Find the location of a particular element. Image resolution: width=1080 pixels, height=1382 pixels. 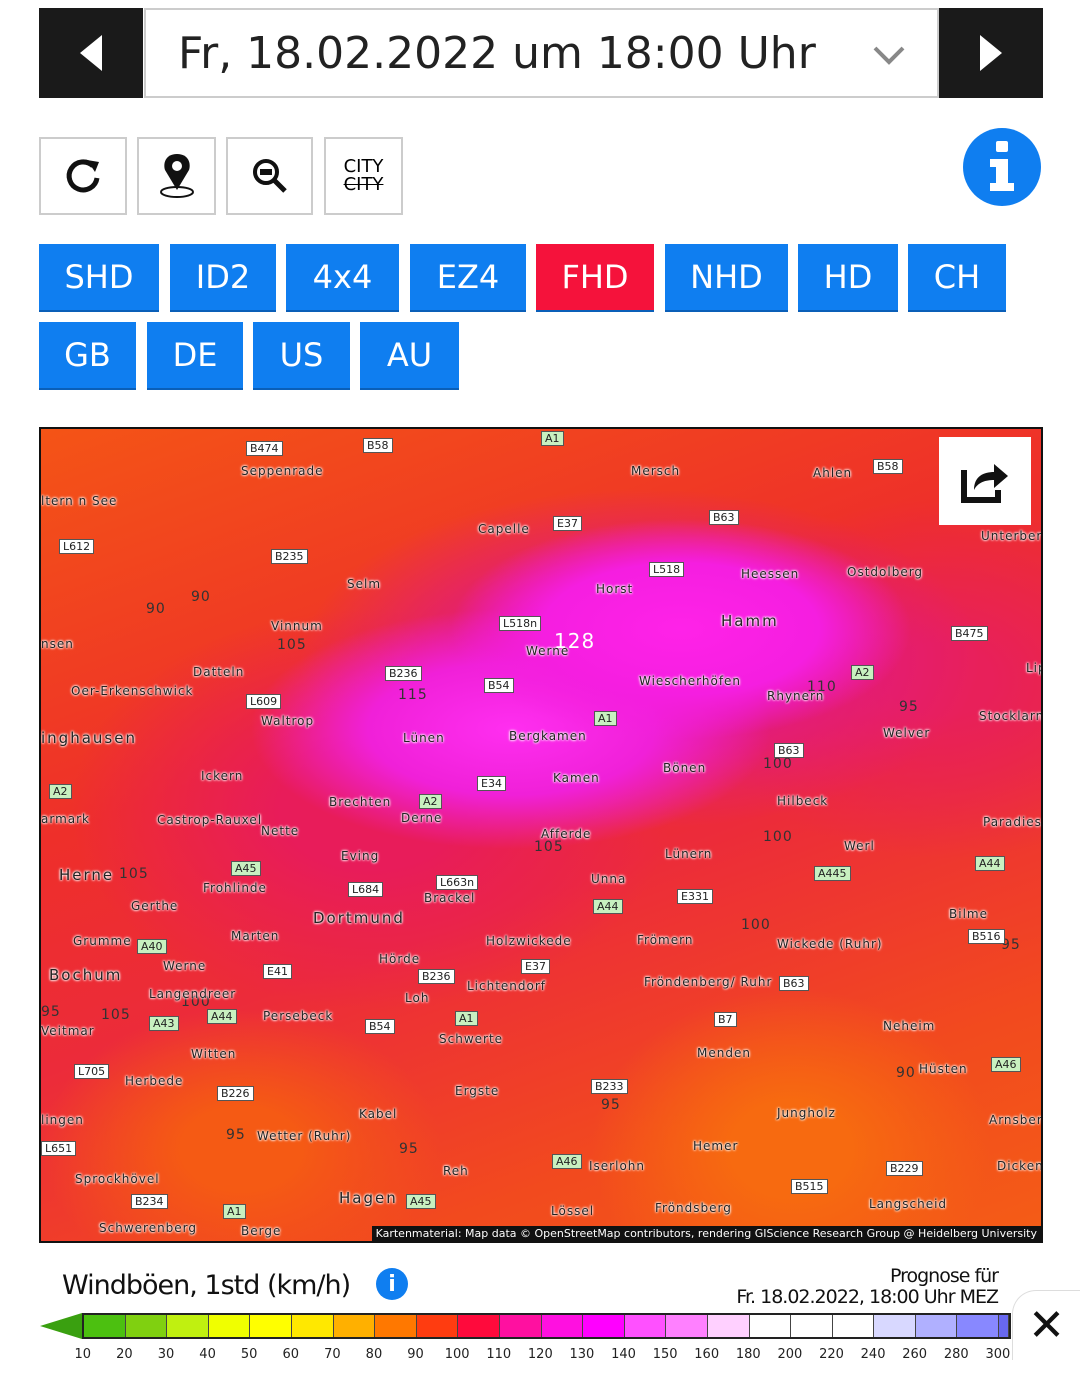

place-label: nsen is located at coordinates (57, 644).